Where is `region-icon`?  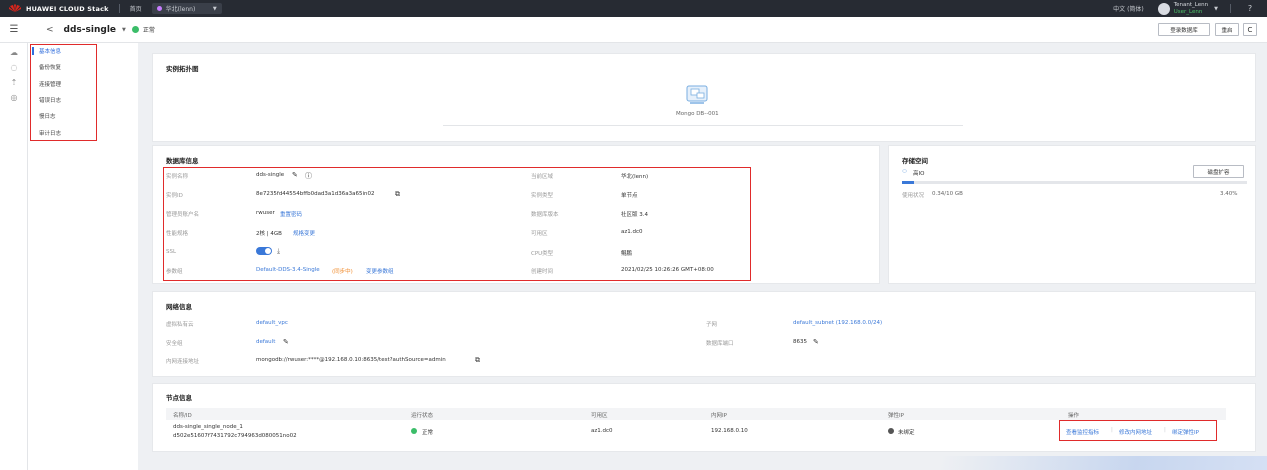
region-icon is located at coordinates (159, 8).